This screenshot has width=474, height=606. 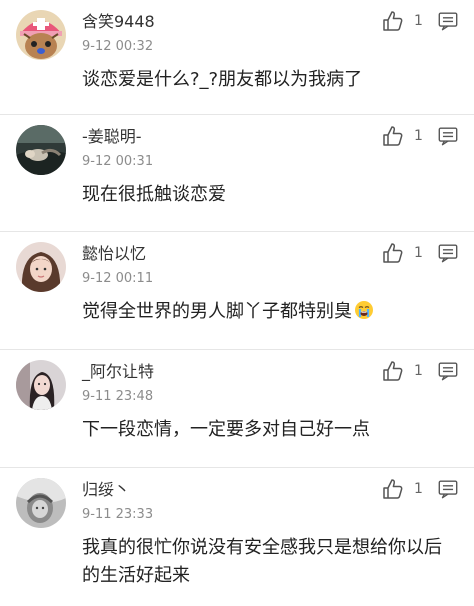 What do you see at coordinates (222, 79) in the screenshot?
I see `comment-text: 谈恋爱是什么?_?朋友都以为我病了` at bounding box center [222, 79].